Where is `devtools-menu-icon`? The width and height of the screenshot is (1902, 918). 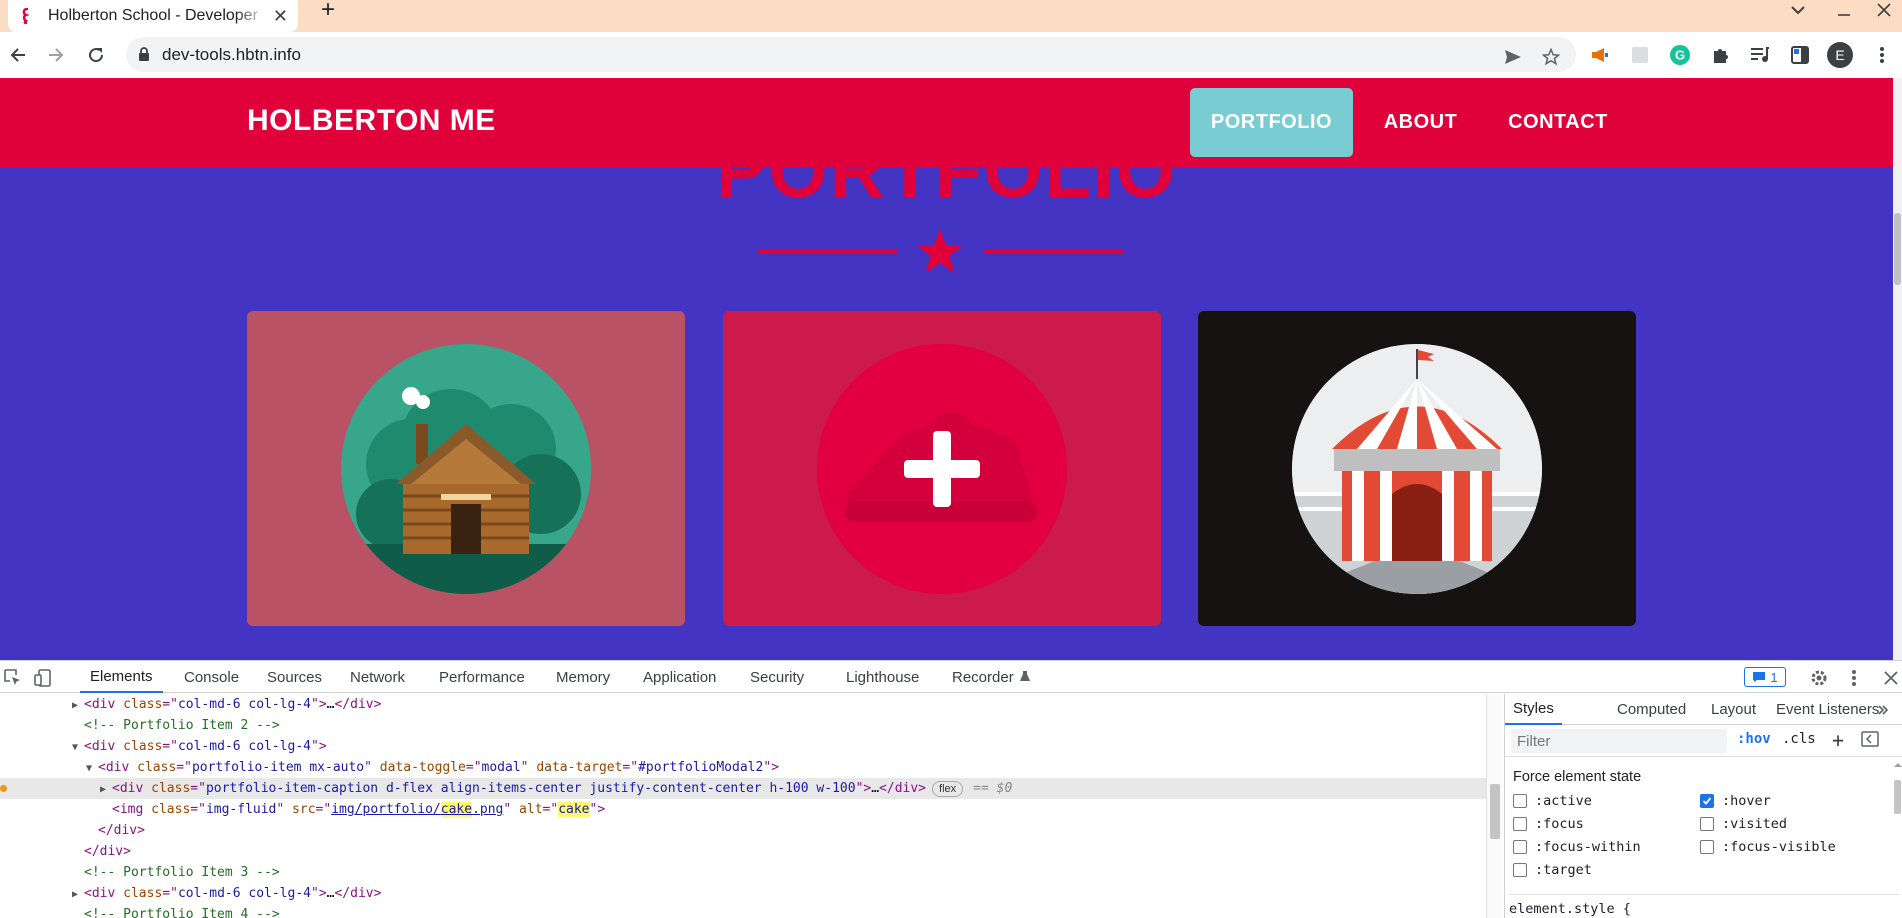 devtools-menu-icon is located at coordinates (1854, 678).